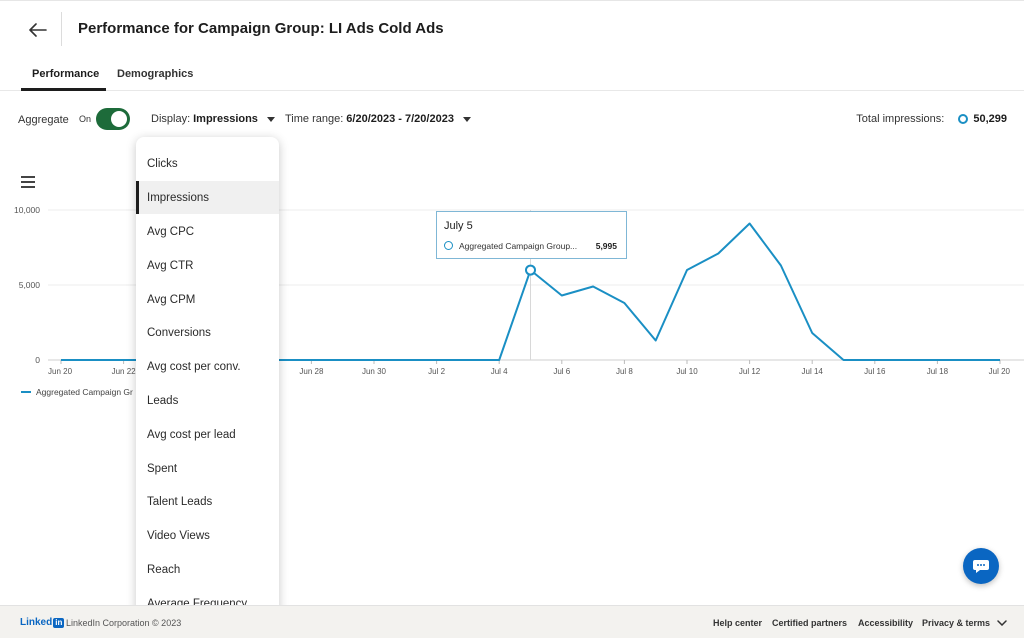 This screenshot has height=638, width=1024. I want to click on menu-item-leads: Leads, so click(207, 400).